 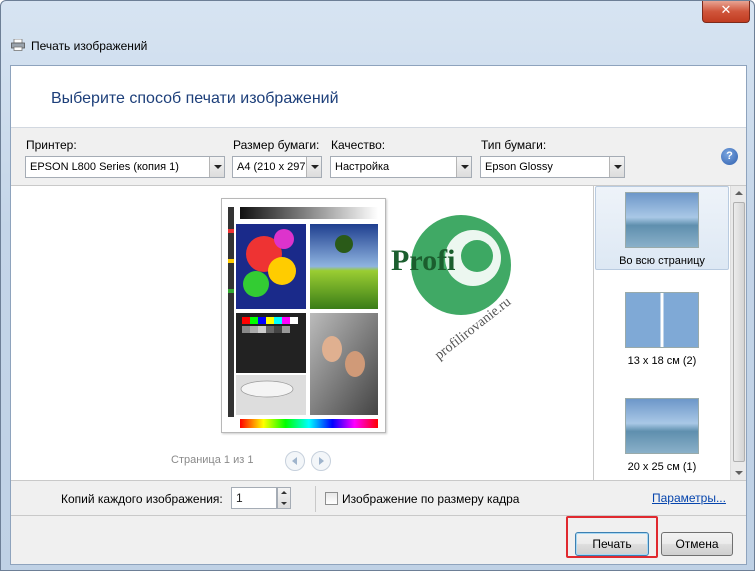 I want to click on fit-to-frame-checkbox, so click(x=331, y=498).